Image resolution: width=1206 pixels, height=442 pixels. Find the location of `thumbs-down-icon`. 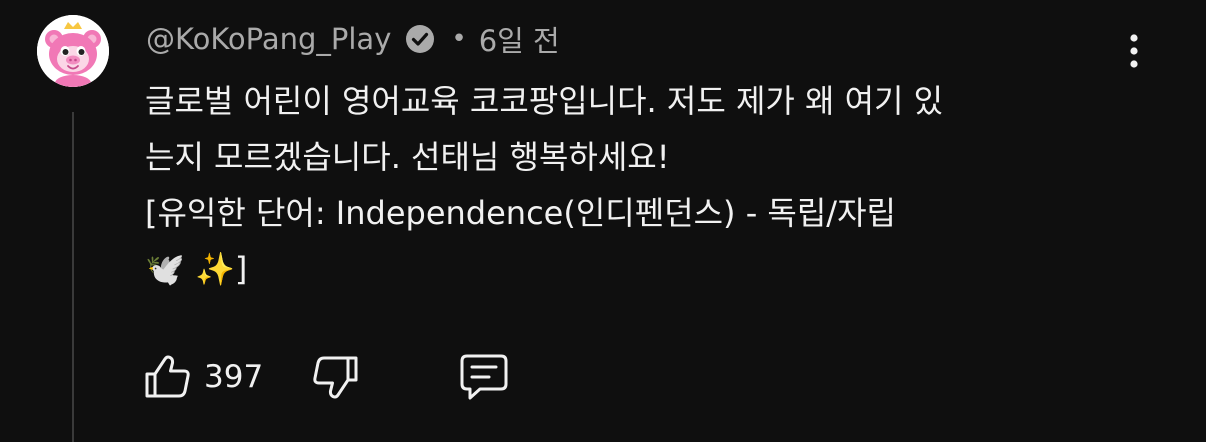

thumbs-down-icon is located at coordinates (335, 377).